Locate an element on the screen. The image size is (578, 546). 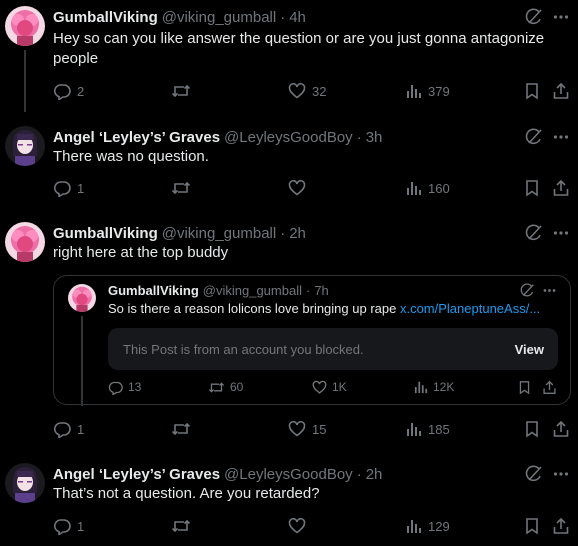
views-button: 12K is located at coordinates (434, 387).